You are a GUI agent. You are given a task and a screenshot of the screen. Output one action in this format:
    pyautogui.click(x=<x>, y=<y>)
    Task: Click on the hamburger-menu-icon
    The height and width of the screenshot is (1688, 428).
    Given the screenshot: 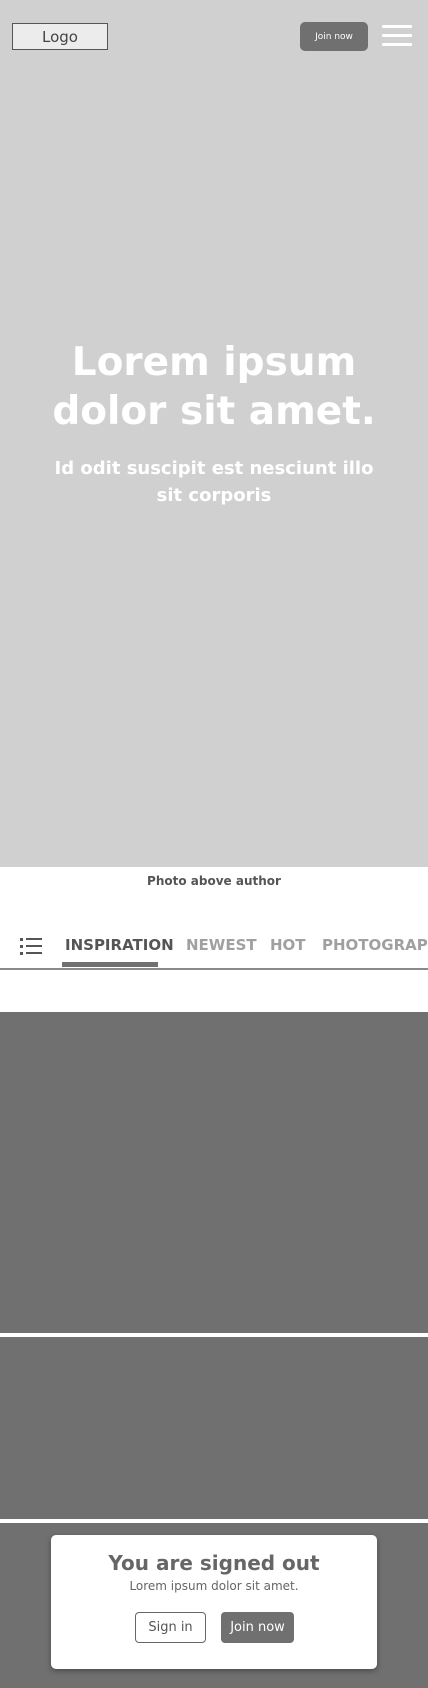 What is the action you would take?
    pyautogui.click(x=397, y=37)
    